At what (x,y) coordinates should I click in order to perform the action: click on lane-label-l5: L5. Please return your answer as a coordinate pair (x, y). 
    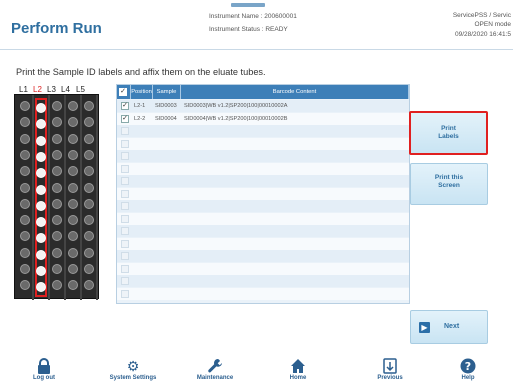
    Looking at the image, I should click on (80, 89).